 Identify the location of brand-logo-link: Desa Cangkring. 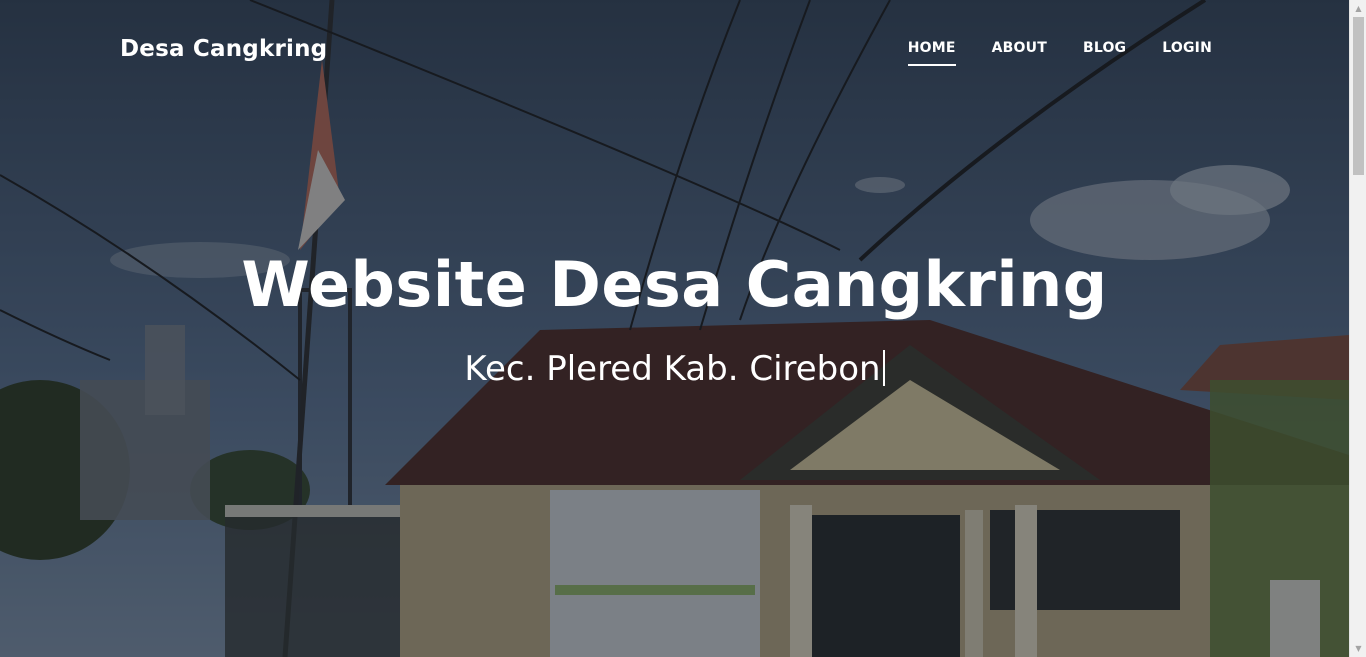
(223, 49).